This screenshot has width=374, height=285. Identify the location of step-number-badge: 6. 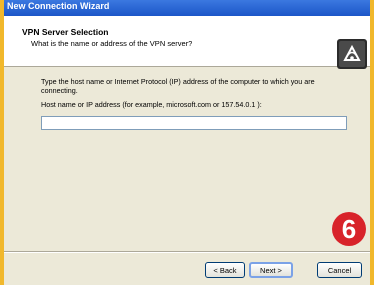
(349, 229).